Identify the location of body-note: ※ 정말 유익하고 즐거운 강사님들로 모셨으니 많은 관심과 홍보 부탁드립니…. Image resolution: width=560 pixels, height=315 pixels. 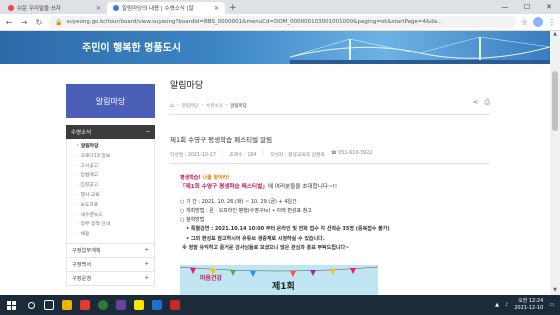
(266, 248).